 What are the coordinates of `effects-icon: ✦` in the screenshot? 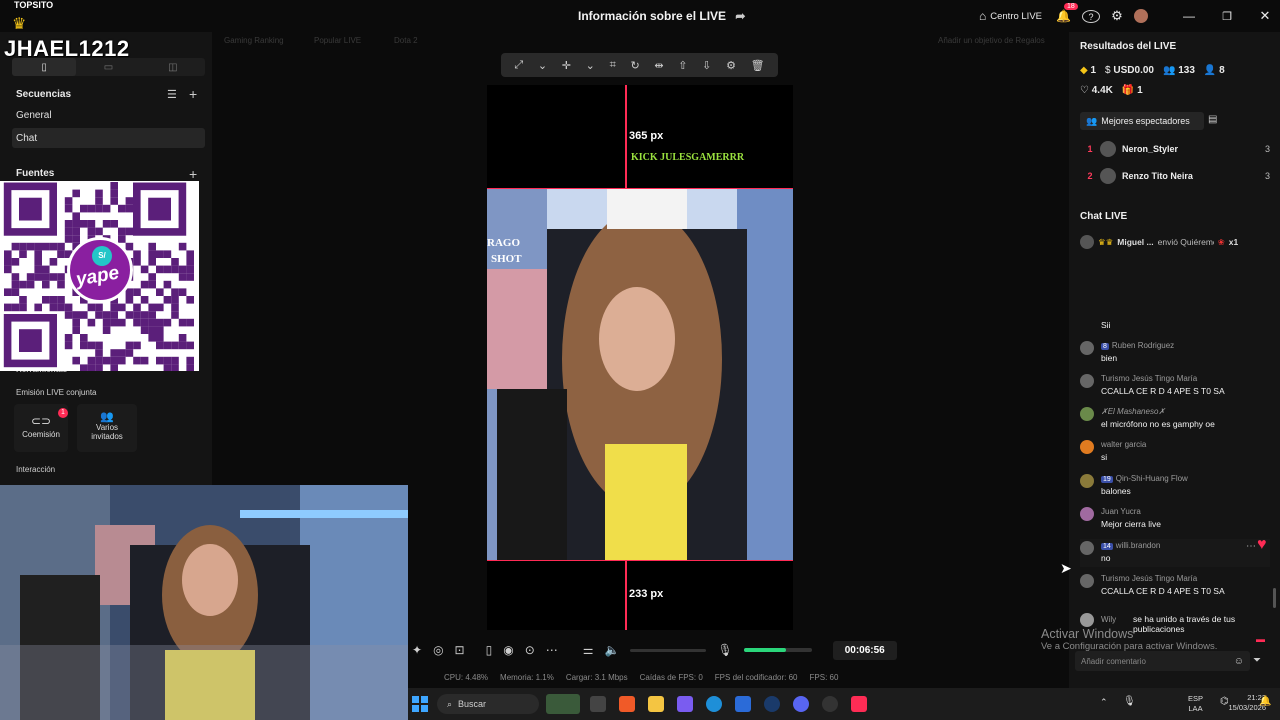 It's located at (417, 650).